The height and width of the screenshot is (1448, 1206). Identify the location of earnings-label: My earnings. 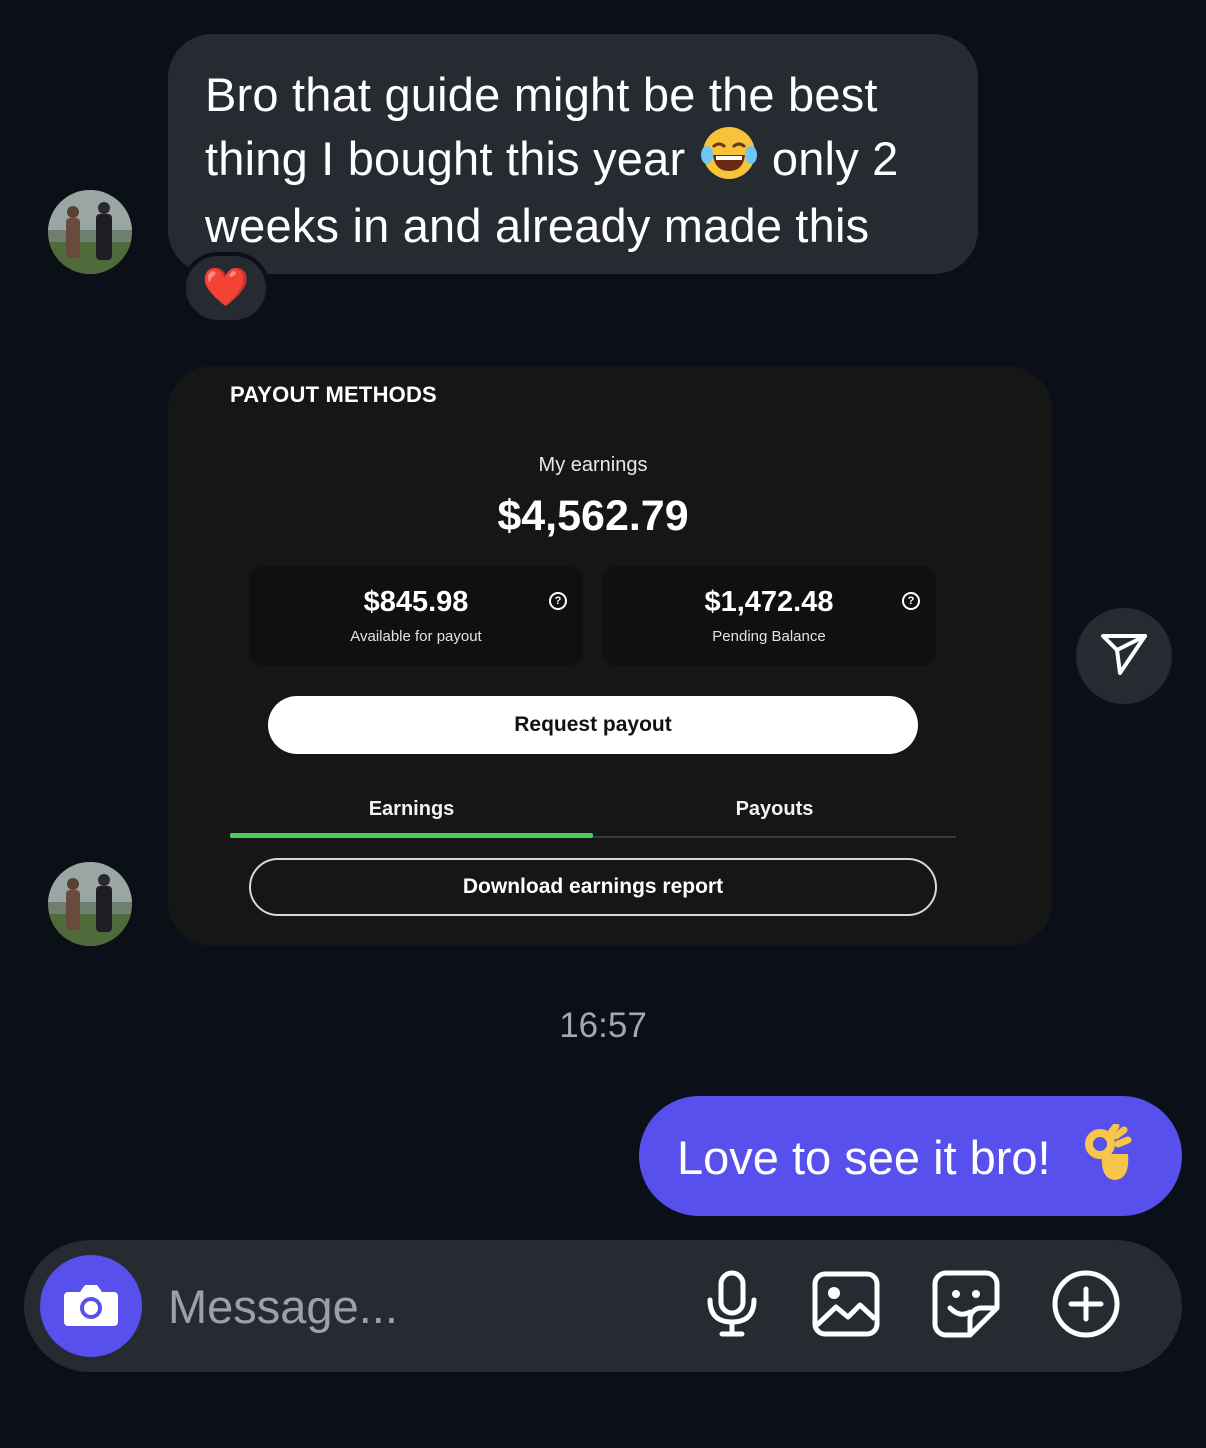
(593, 465).